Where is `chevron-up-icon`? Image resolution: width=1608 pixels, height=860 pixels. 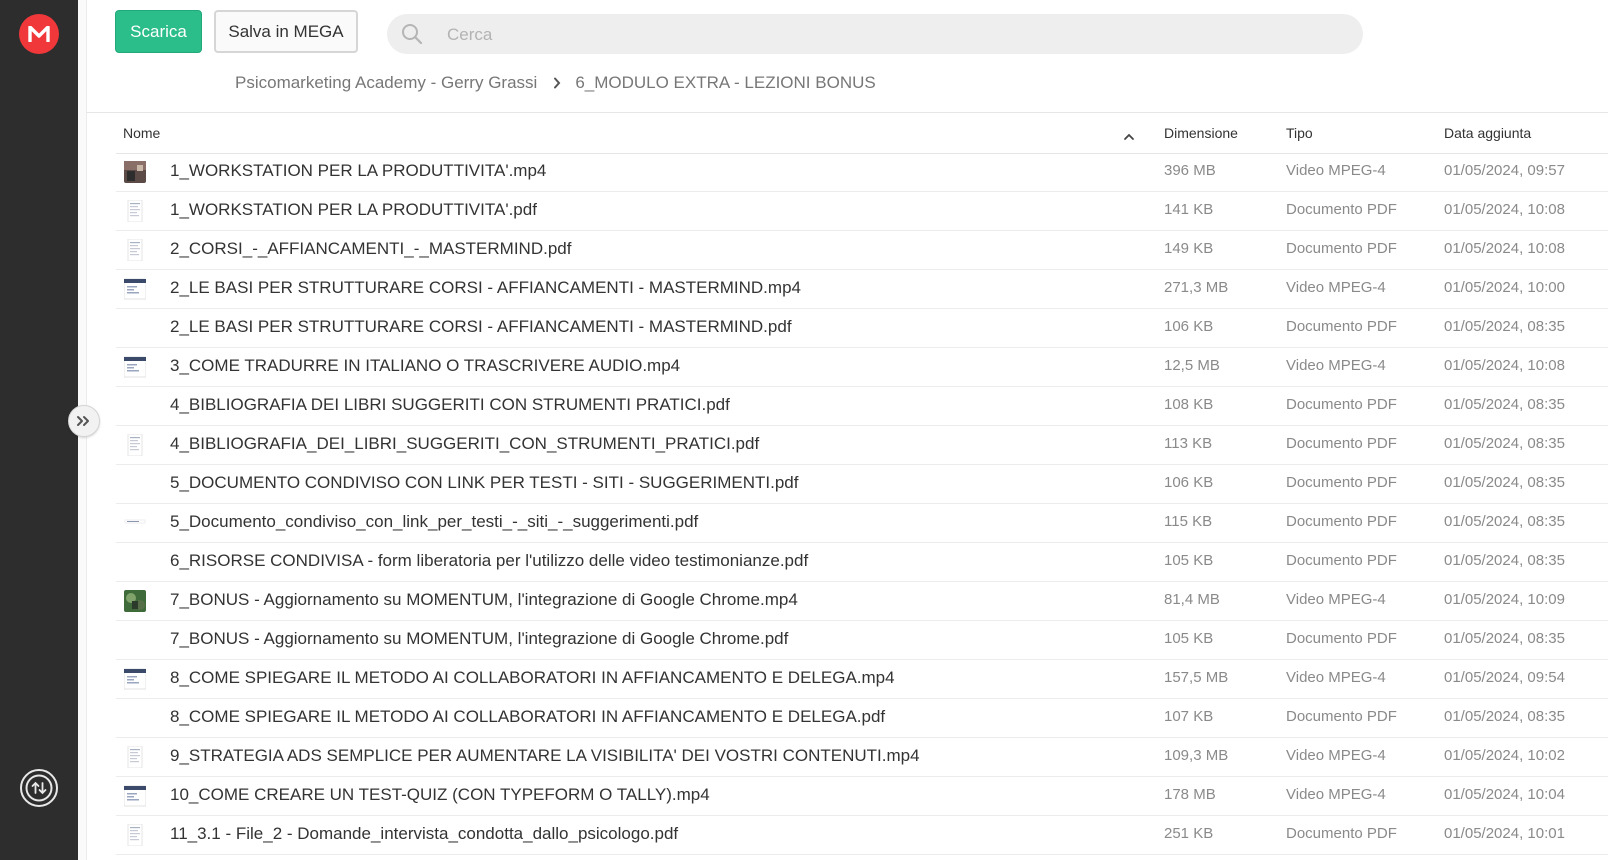 chevron-up-icon is located at coordinates (1129, 134).